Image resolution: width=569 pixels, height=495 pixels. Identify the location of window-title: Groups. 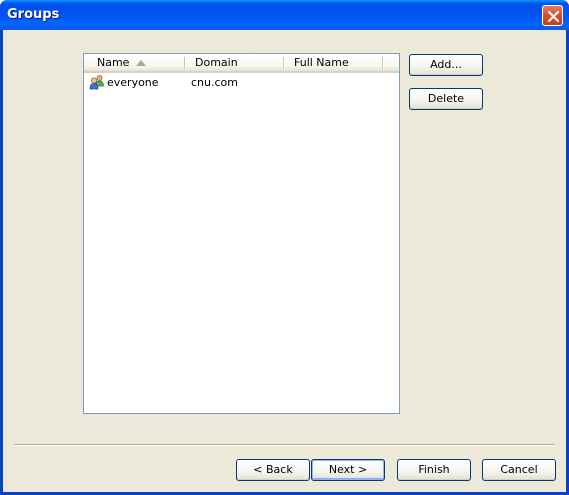
(33, 14).